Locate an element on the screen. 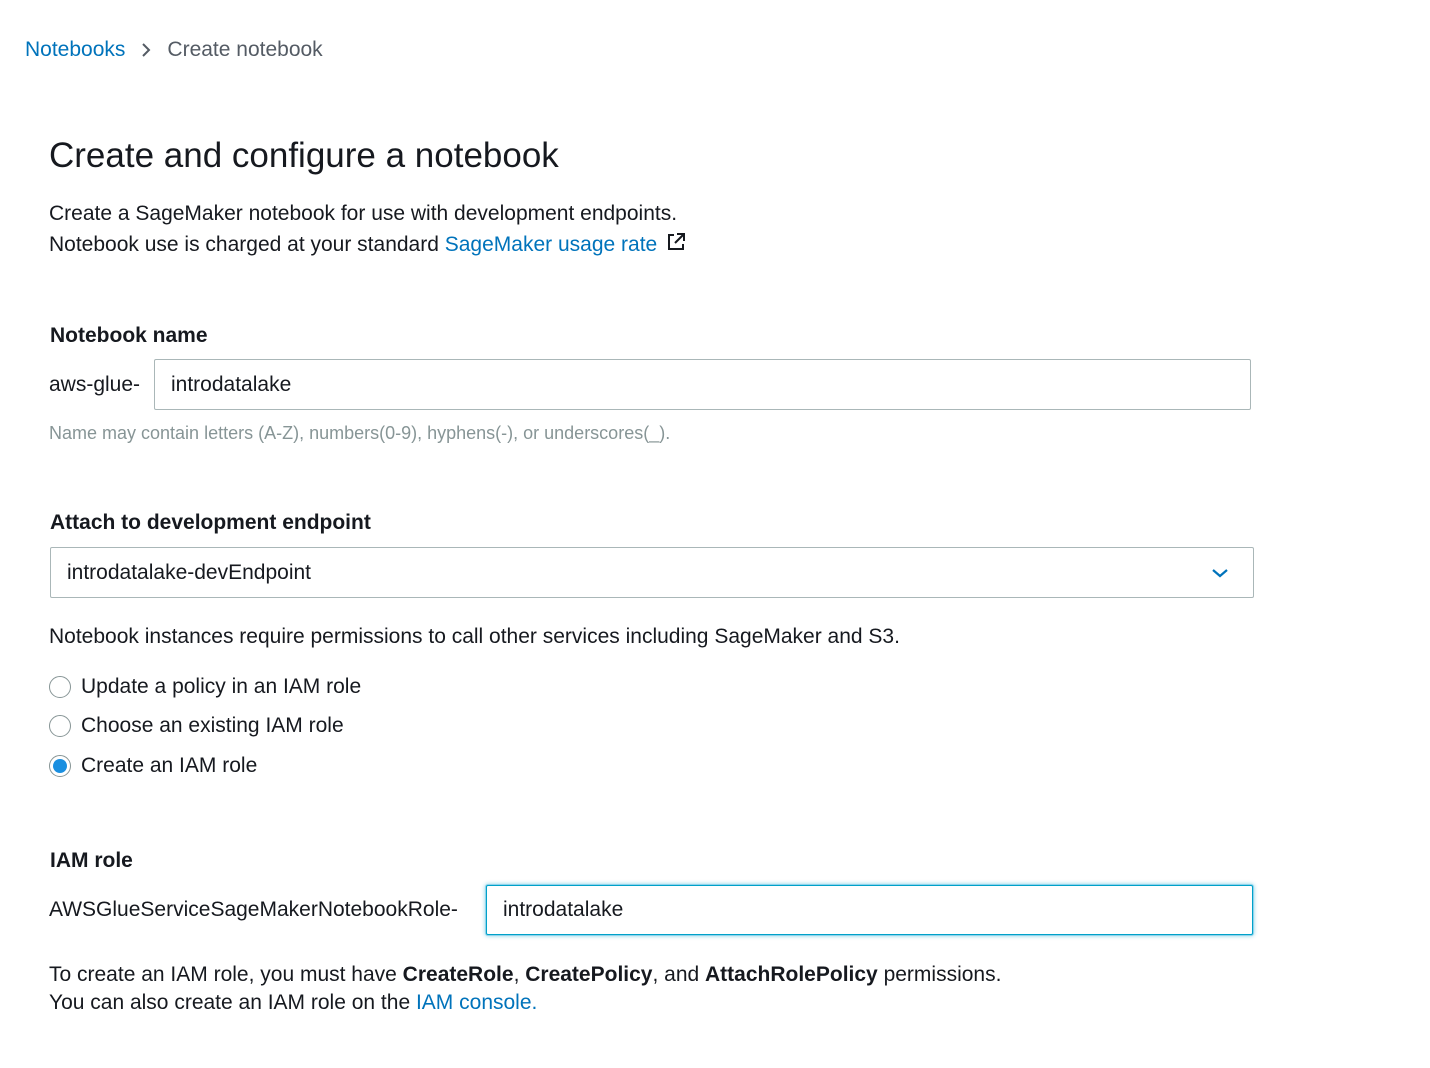 The width and height of the screenshot is (1430, 1068). breadcrumb-notebooks-link: Notebooks is located at coordinates (75, 50).